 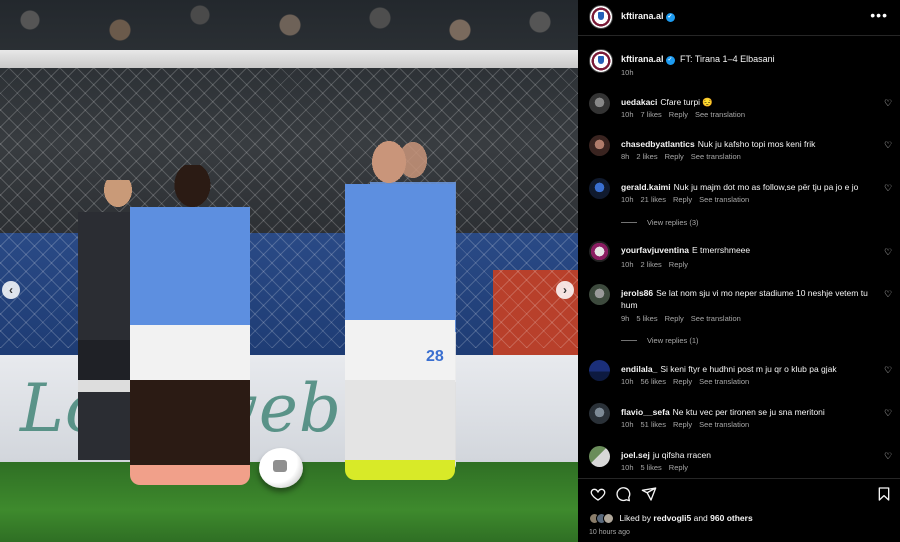 I want to click on comment-meta: 10h 51 likes Reply See translation, so click(x=688, y=424).